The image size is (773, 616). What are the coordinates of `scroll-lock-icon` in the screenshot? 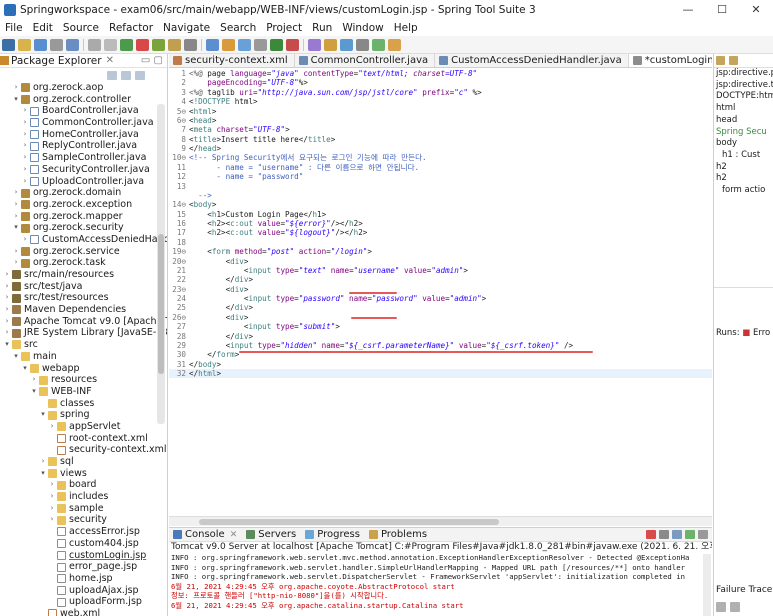 It's located at (677, 534).